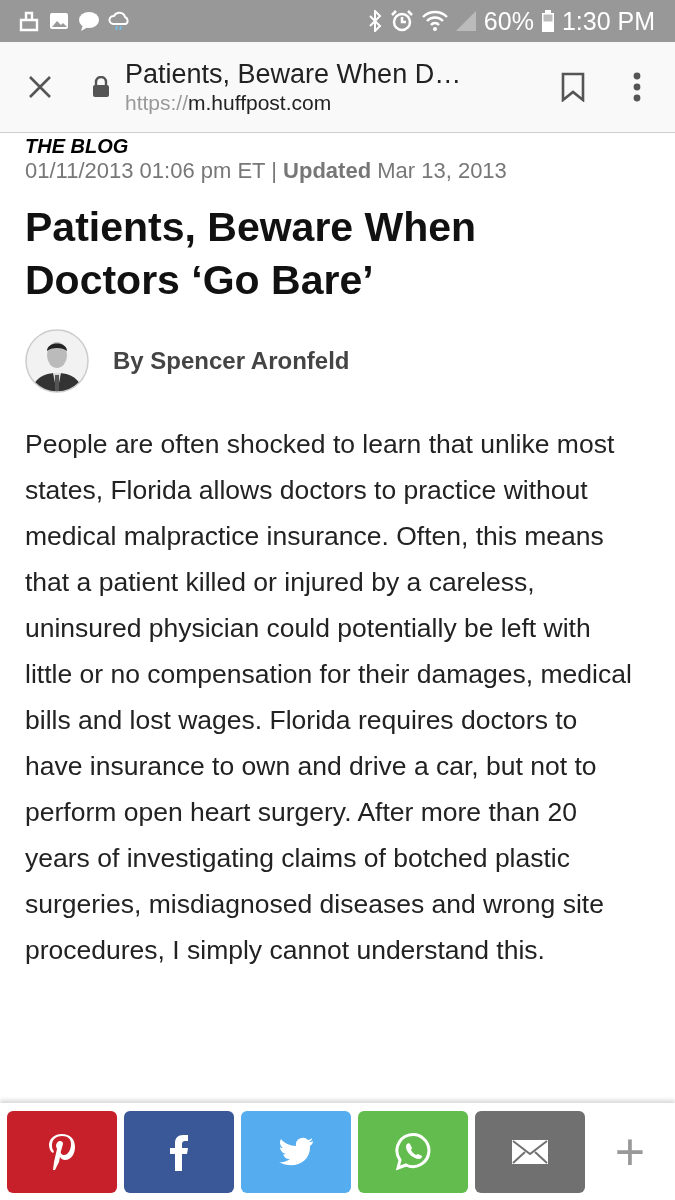 The height and width of the screenshot is (1200, 675). Describe the element at coordinates (101, 87) in the screenshot. I see `lock-icon` at that location.